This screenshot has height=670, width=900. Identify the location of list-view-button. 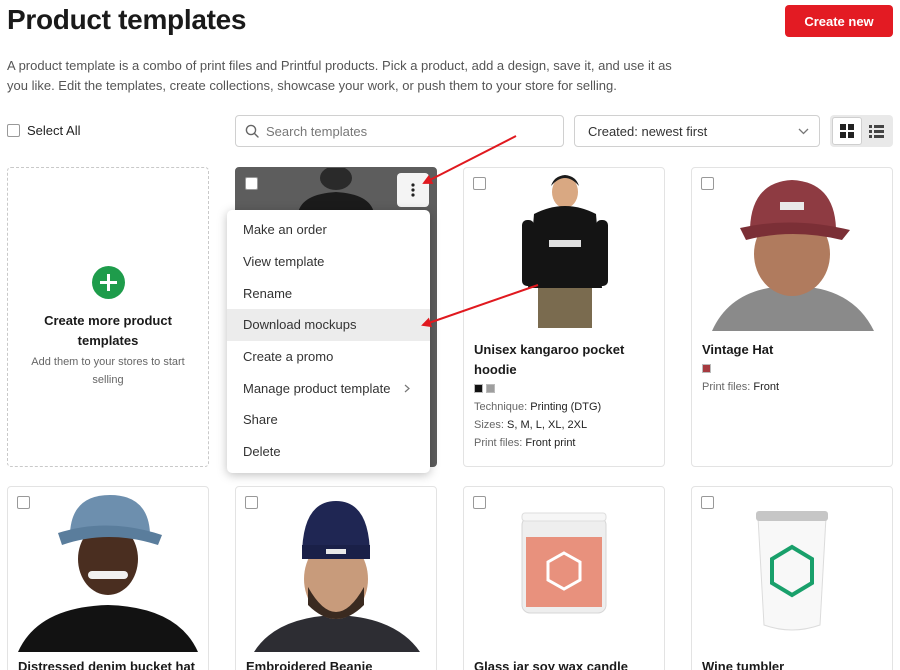
(876, 131).